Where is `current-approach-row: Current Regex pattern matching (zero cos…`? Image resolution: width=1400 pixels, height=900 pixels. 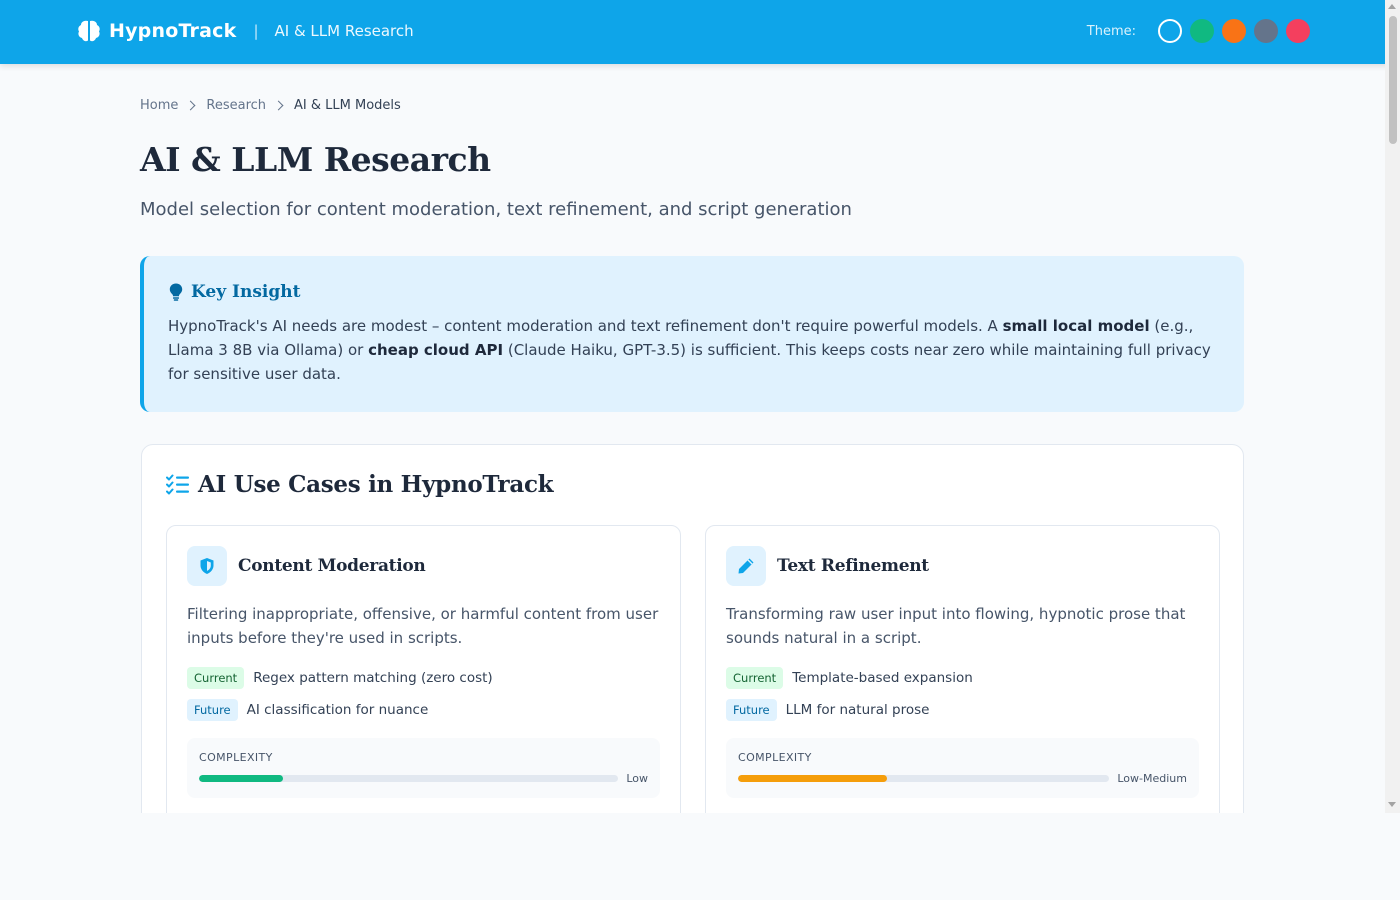
current-approach-row: Current Regex pattern matching (zero cos… is located at coordinates (340, 678).